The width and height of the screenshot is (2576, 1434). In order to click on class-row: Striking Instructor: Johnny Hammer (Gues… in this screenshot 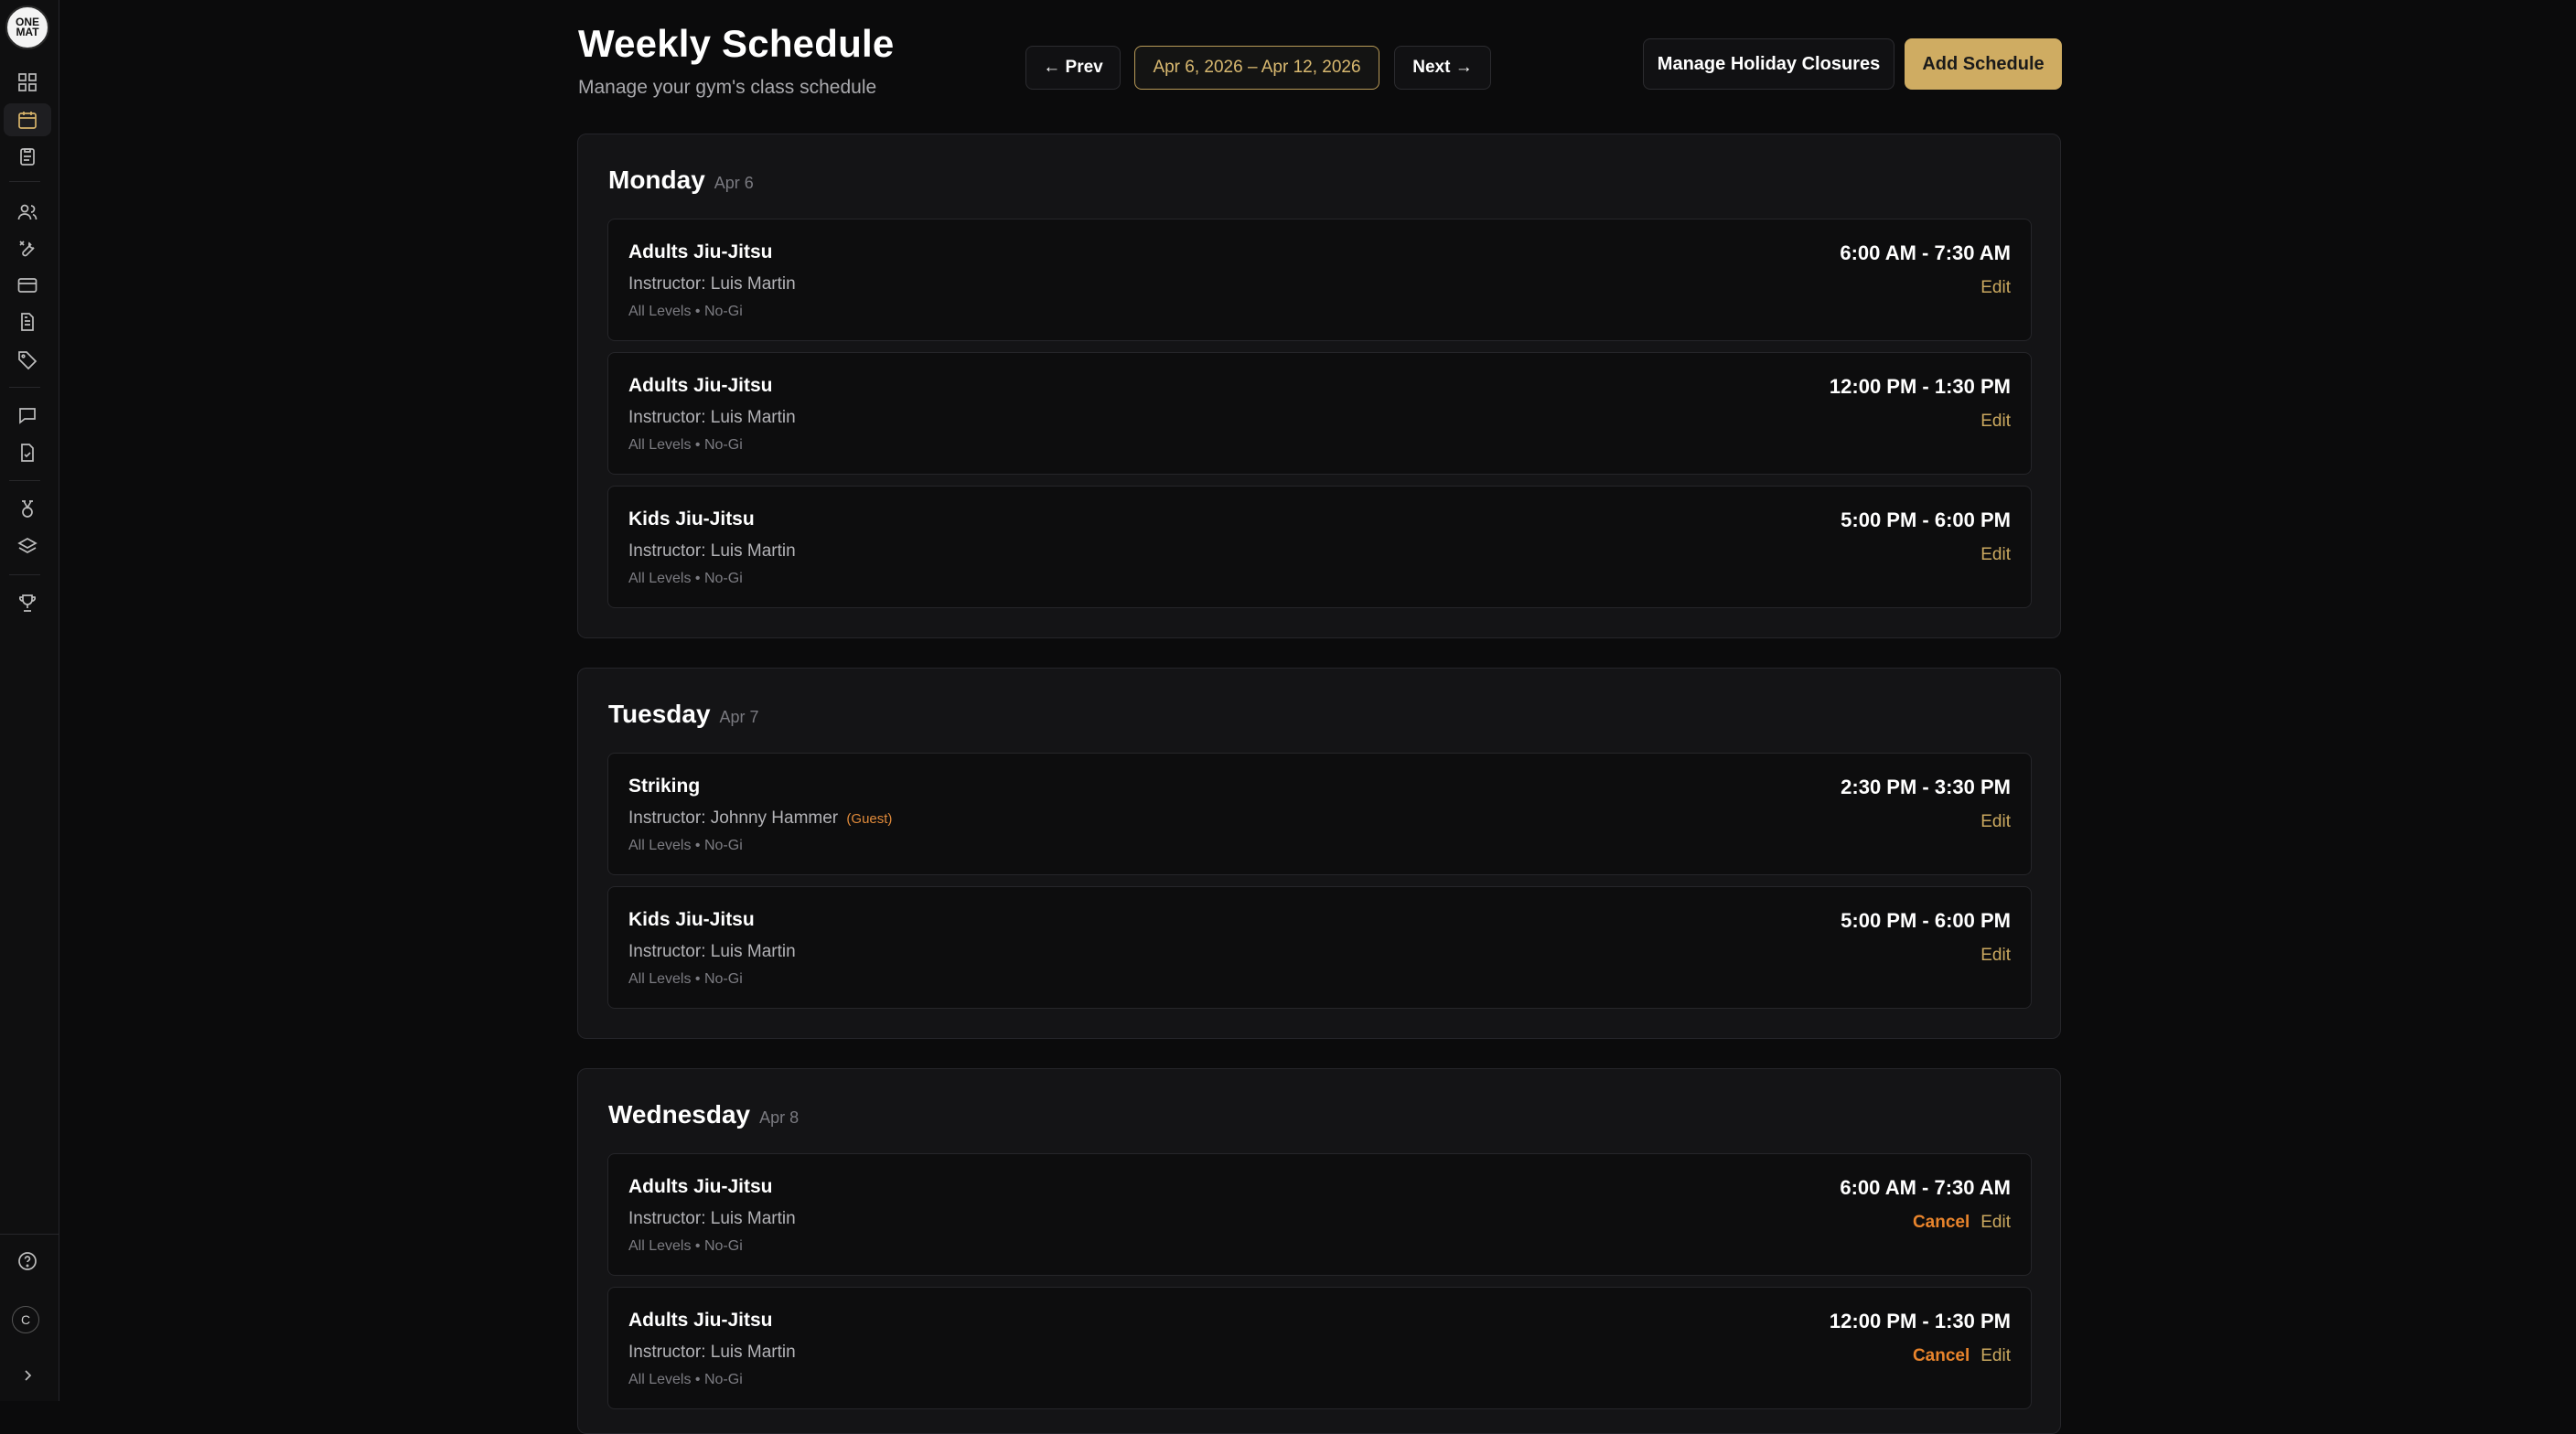, I will do `click(1319, 814)`.